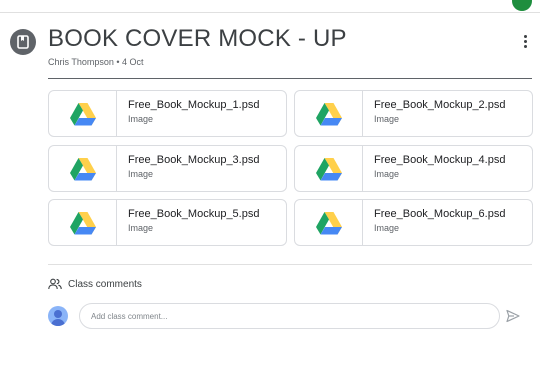 This screenshot has width=540, height=382. I want to click on top-bar, so click(270, 6).